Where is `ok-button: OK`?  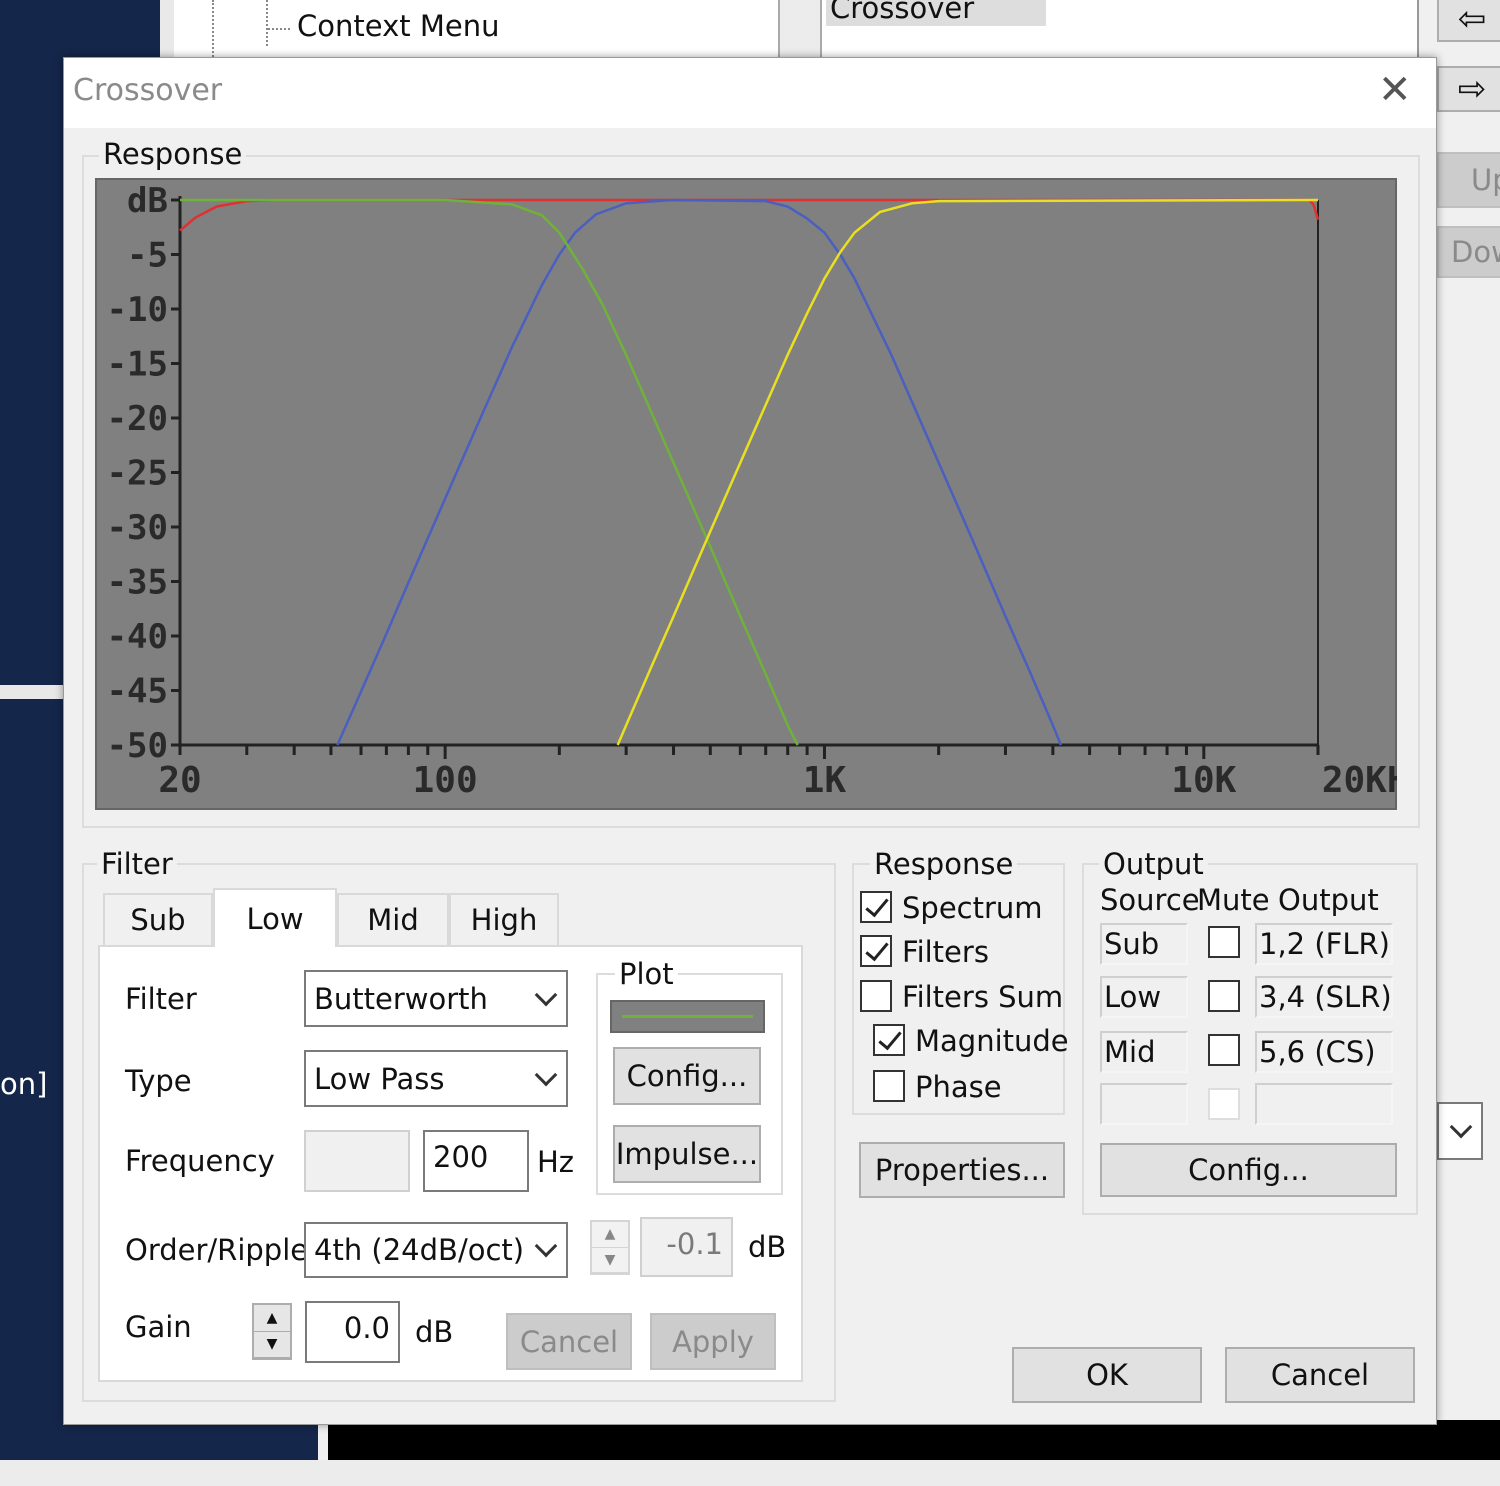
ok-button: OK is located at coordinates (1107, 1375).